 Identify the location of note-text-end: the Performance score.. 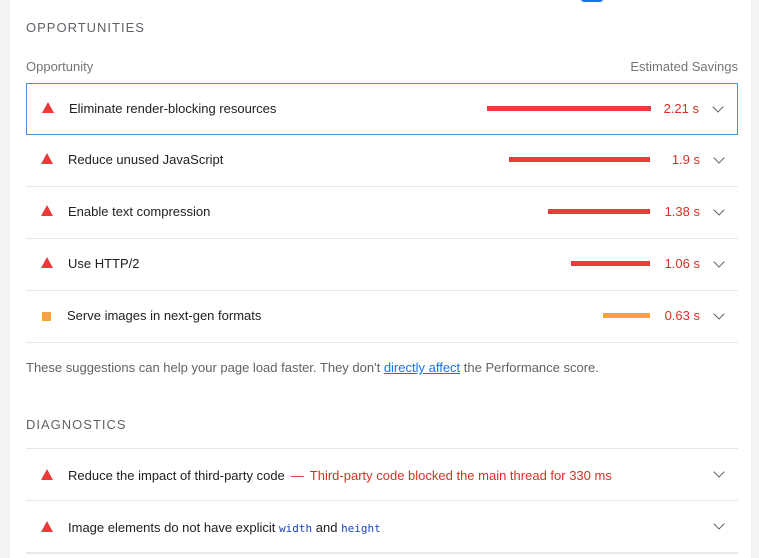
(529, 367).